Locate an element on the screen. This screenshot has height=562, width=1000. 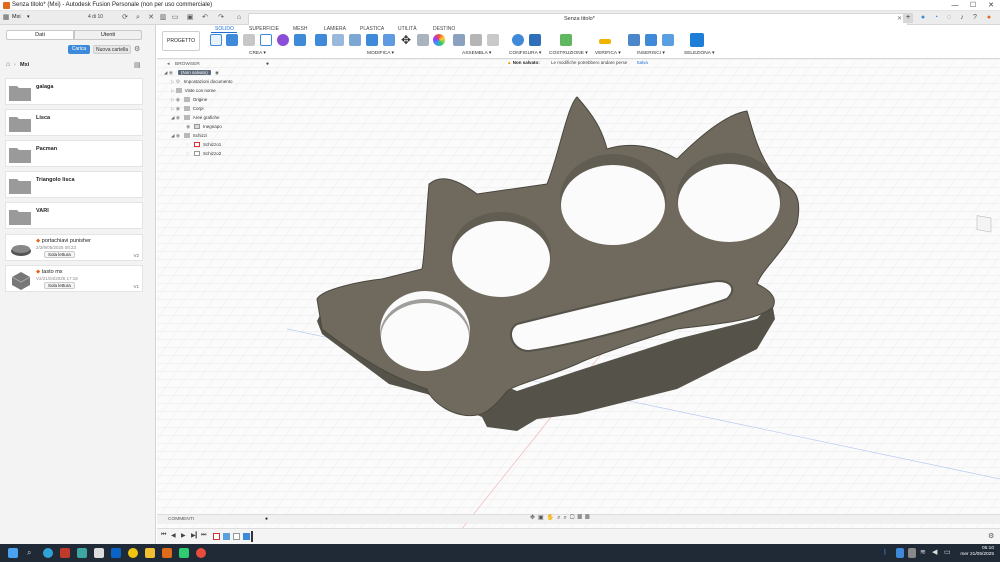
tree-item: ▷ ◉ Origine is located at coordinates (189, 101).